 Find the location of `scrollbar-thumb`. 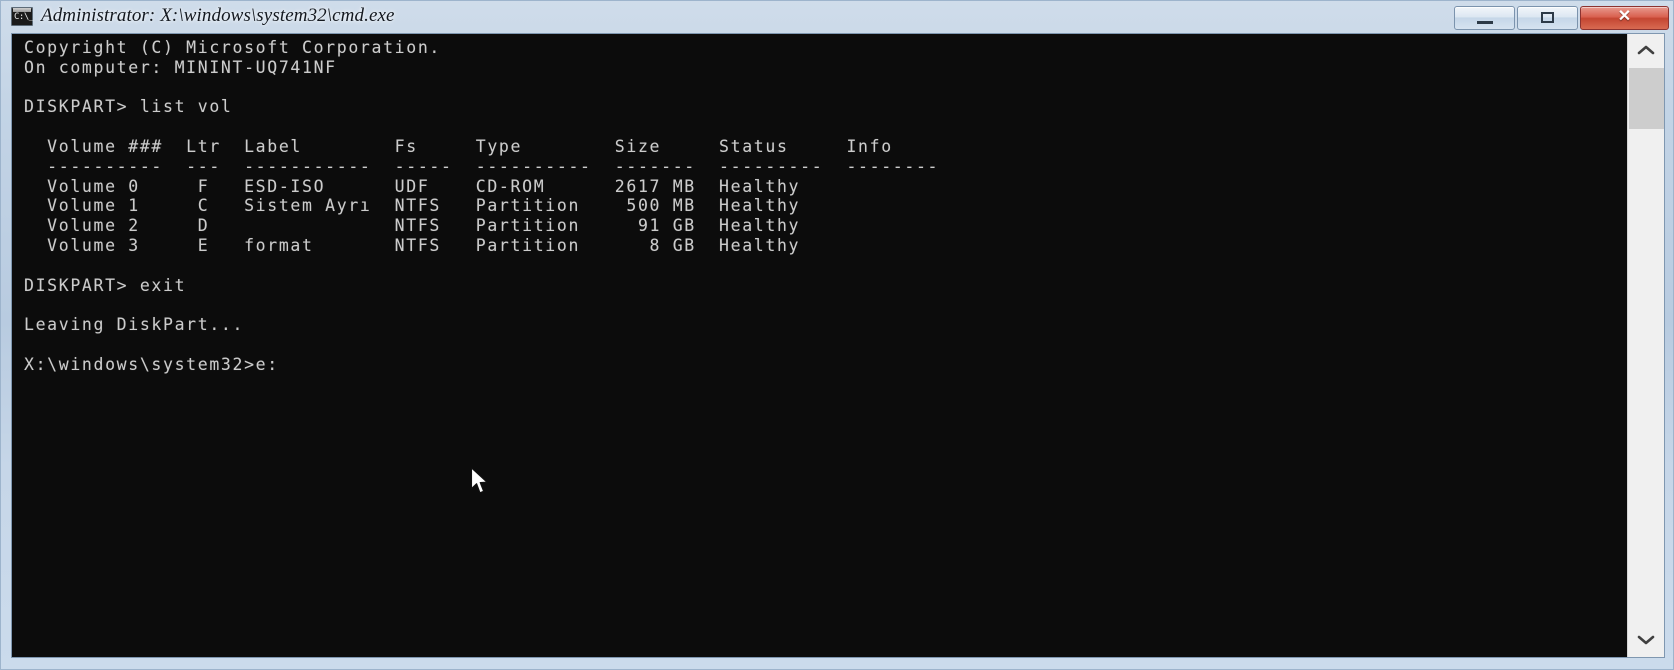

scrollbar-thumb is located at coordinates (1646, 98).